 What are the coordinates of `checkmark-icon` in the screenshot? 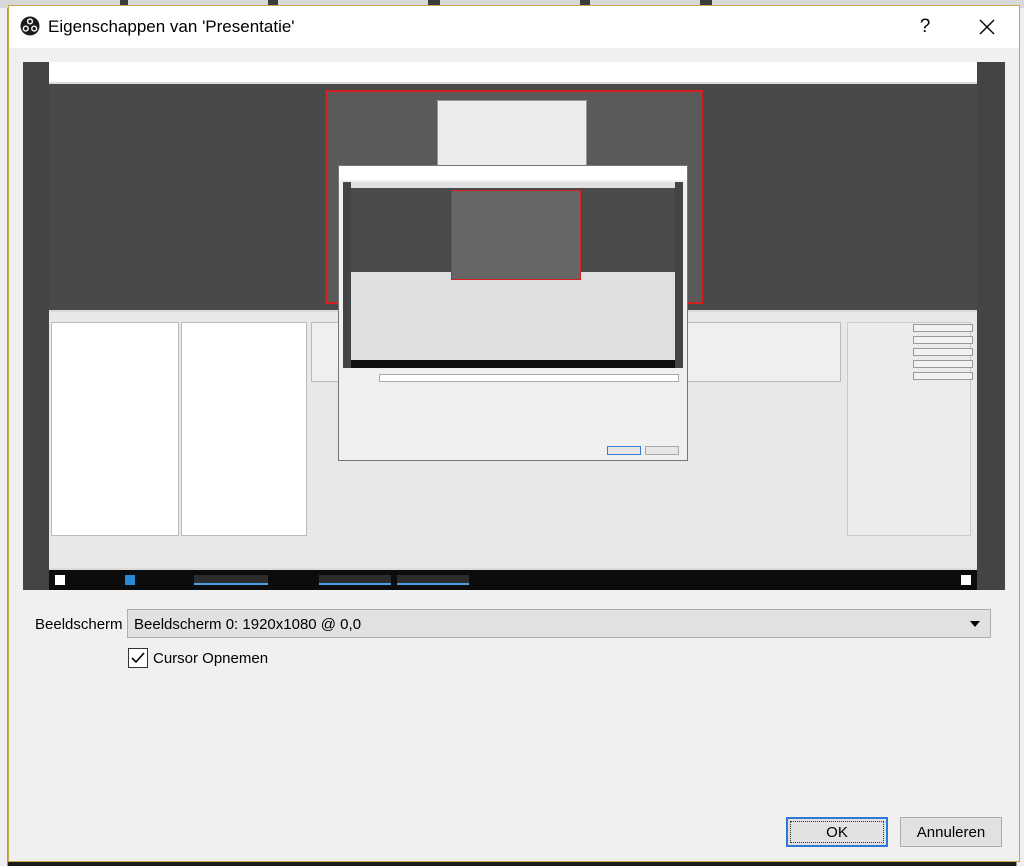 It's located at (138, 658).